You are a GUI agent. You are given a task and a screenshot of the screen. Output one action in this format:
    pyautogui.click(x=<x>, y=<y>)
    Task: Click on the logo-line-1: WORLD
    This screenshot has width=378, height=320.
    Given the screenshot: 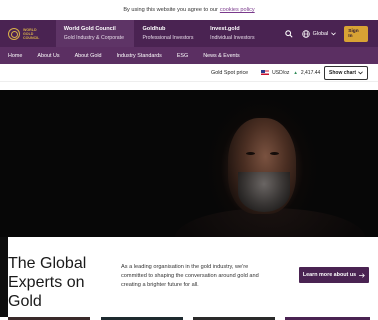 What is the action you would take?
    pyautogui.click(x=30, y=29)
    